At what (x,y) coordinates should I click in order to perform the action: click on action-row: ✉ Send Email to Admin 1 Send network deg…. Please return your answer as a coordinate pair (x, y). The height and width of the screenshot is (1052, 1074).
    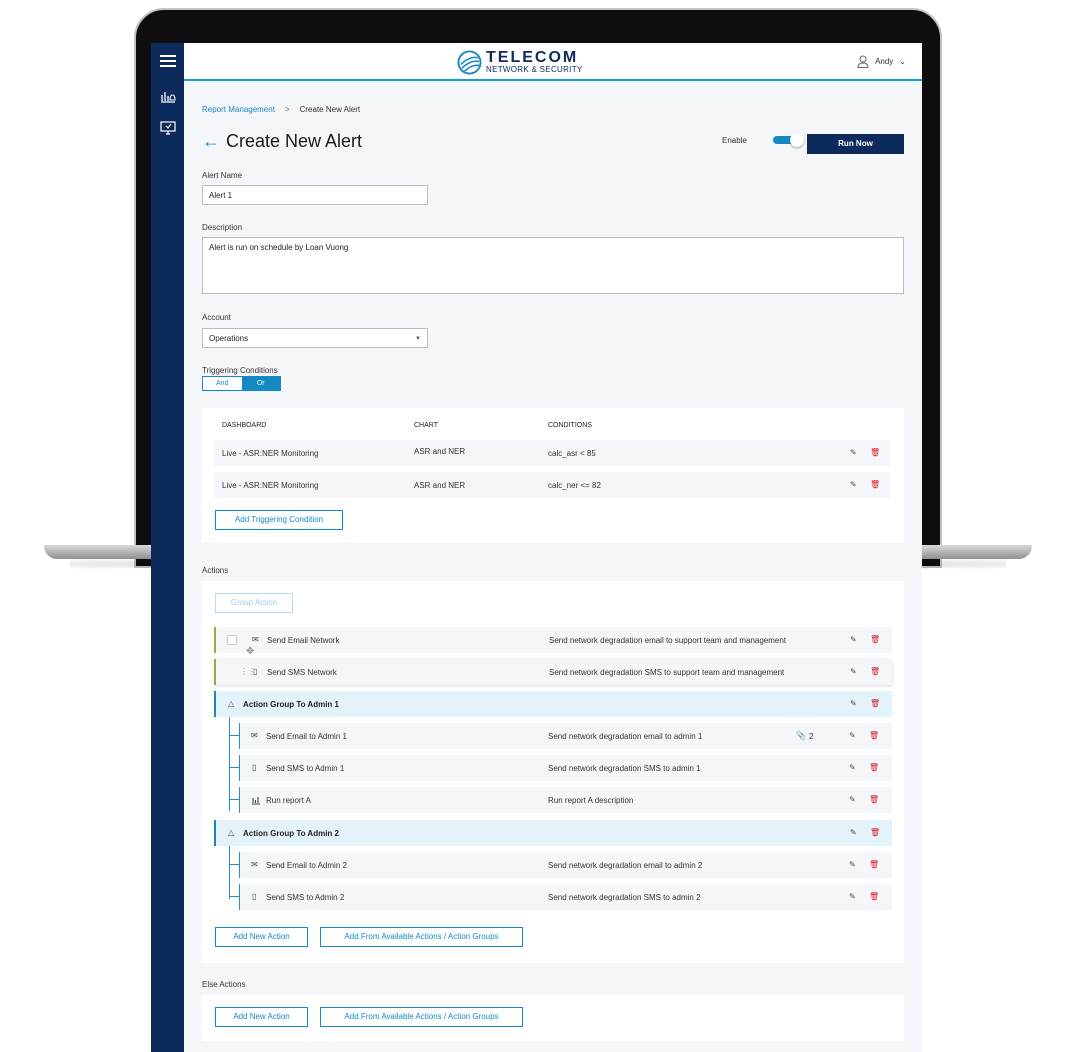
    Looking at the image, I should click on (565, 736).